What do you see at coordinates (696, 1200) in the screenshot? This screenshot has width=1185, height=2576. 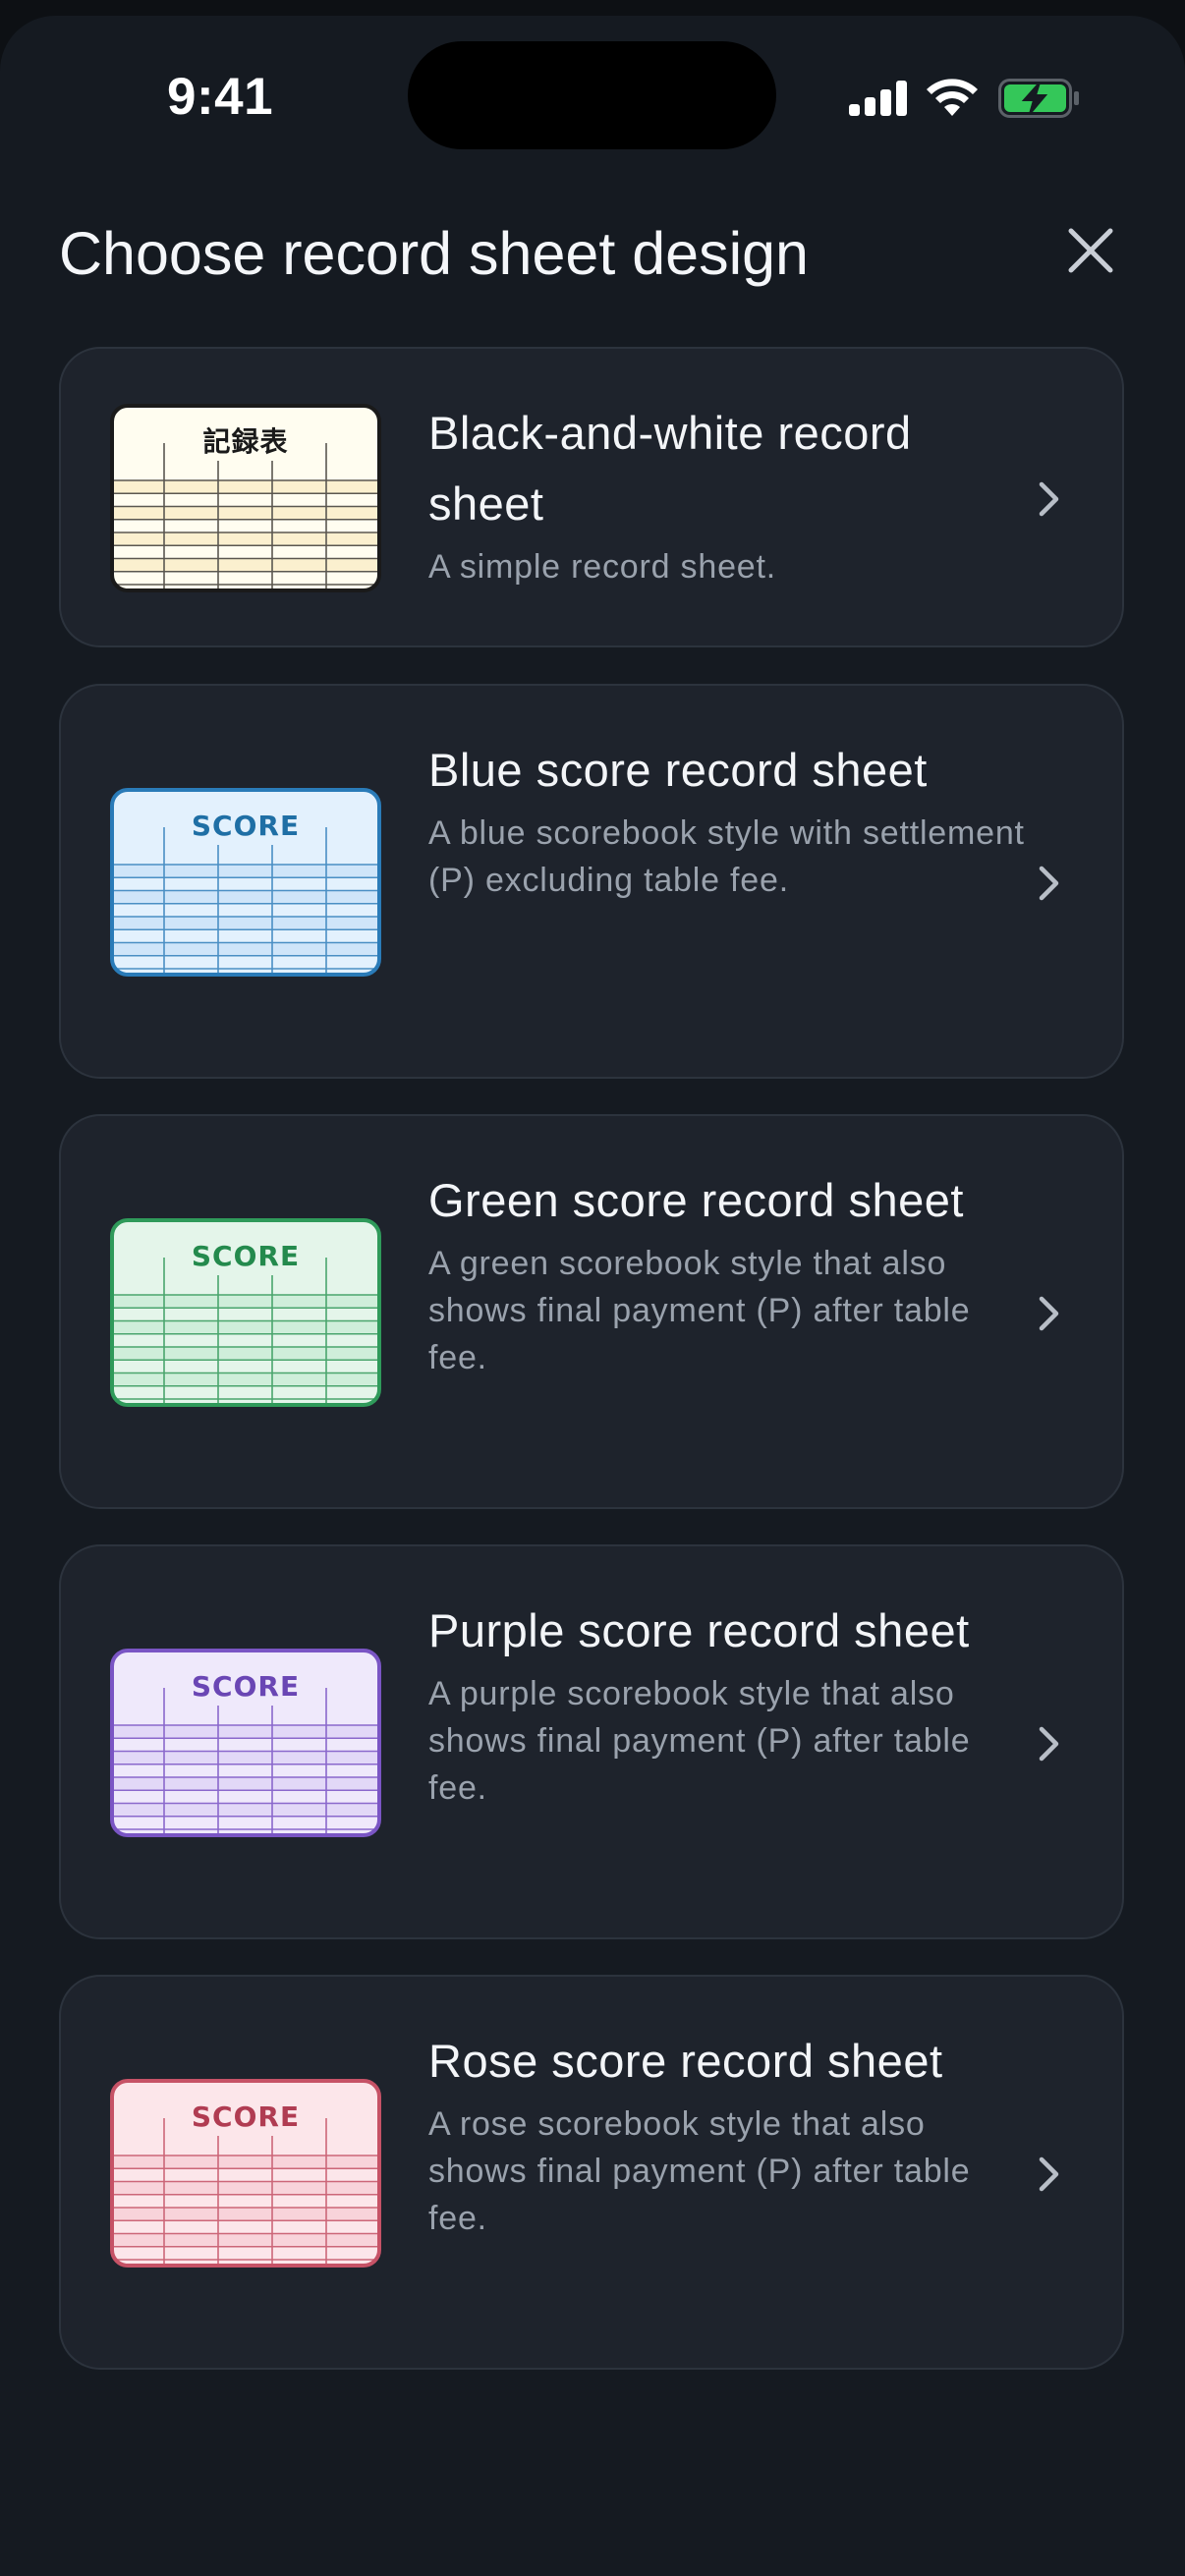 I see `design-title: Green score record sheet` at bounding box center [696, 1200].